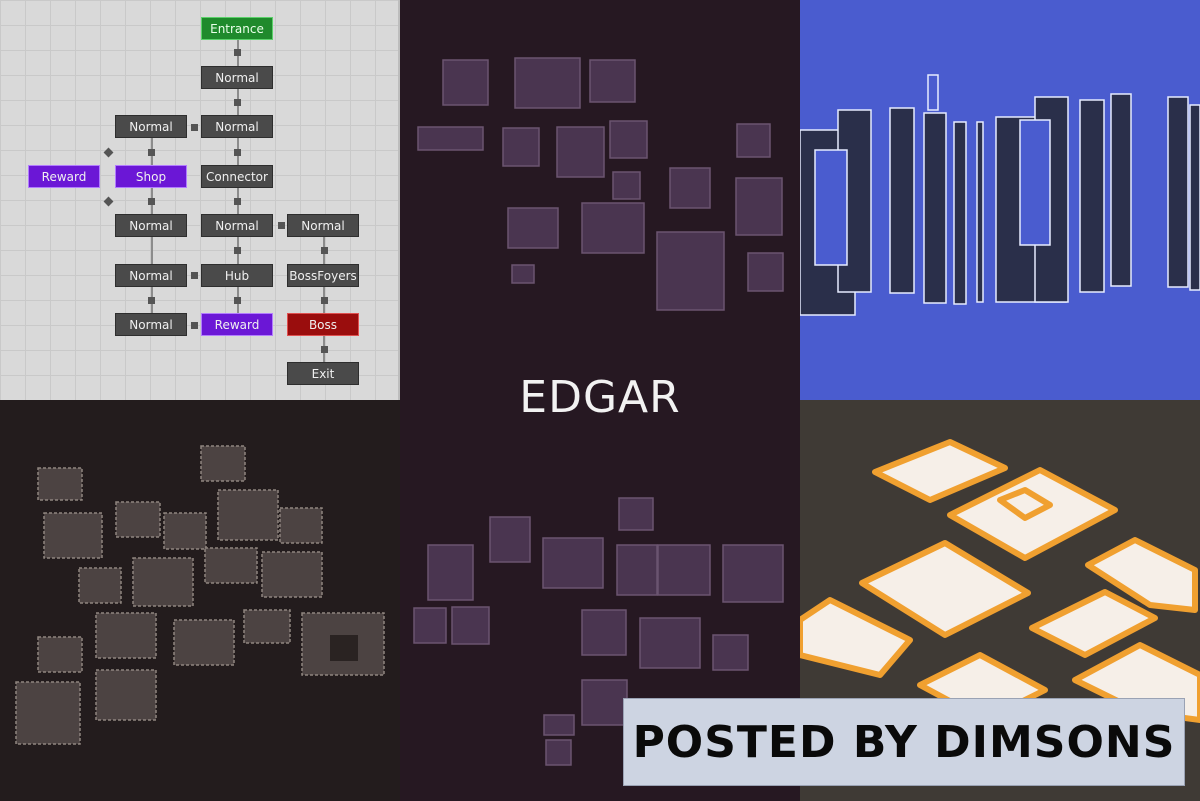 The width and height of the screenshot is (1200, 801). Describe the element at coordinates (237, 176) in the screenshot. I see `graph-node-connector: Connector` at that location.